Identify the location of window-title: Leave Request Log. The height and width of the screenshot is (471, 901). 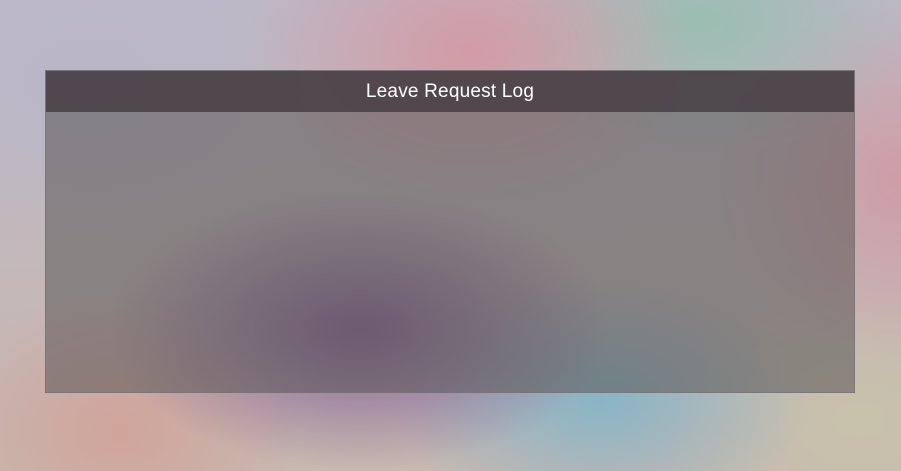
(450, 91).